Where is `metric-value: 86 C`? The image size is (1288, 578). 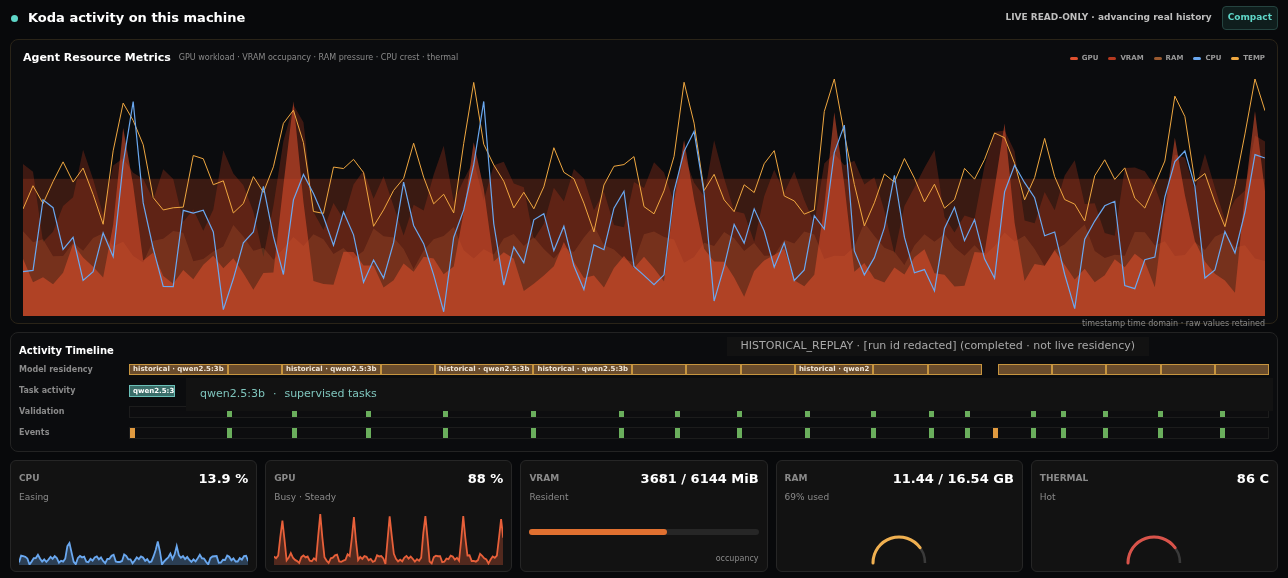 metric-value: 86 C is located at coordinates (1252, 479).